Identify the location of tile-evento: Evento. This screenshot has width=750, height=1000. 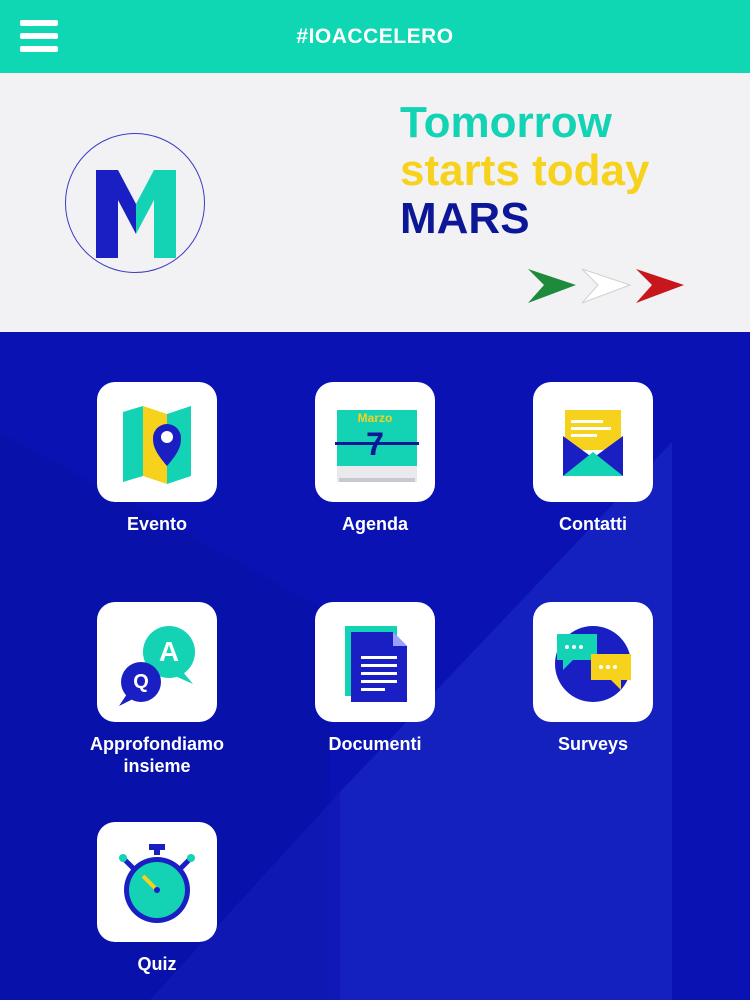
(157, 458).